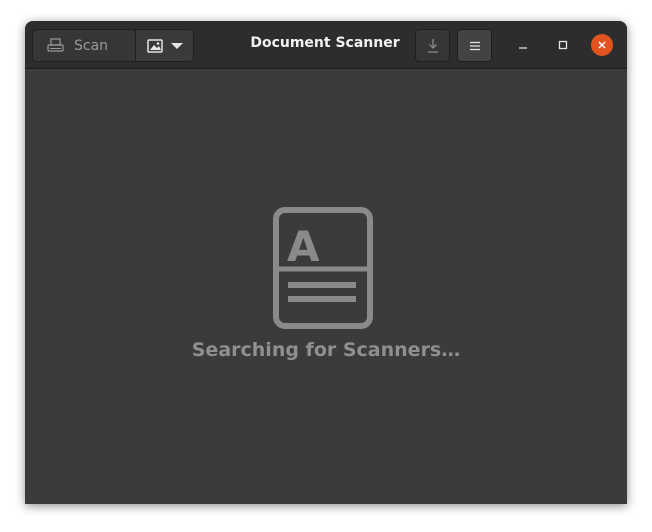  I want to click on minimize-icon, so click(523, 45).